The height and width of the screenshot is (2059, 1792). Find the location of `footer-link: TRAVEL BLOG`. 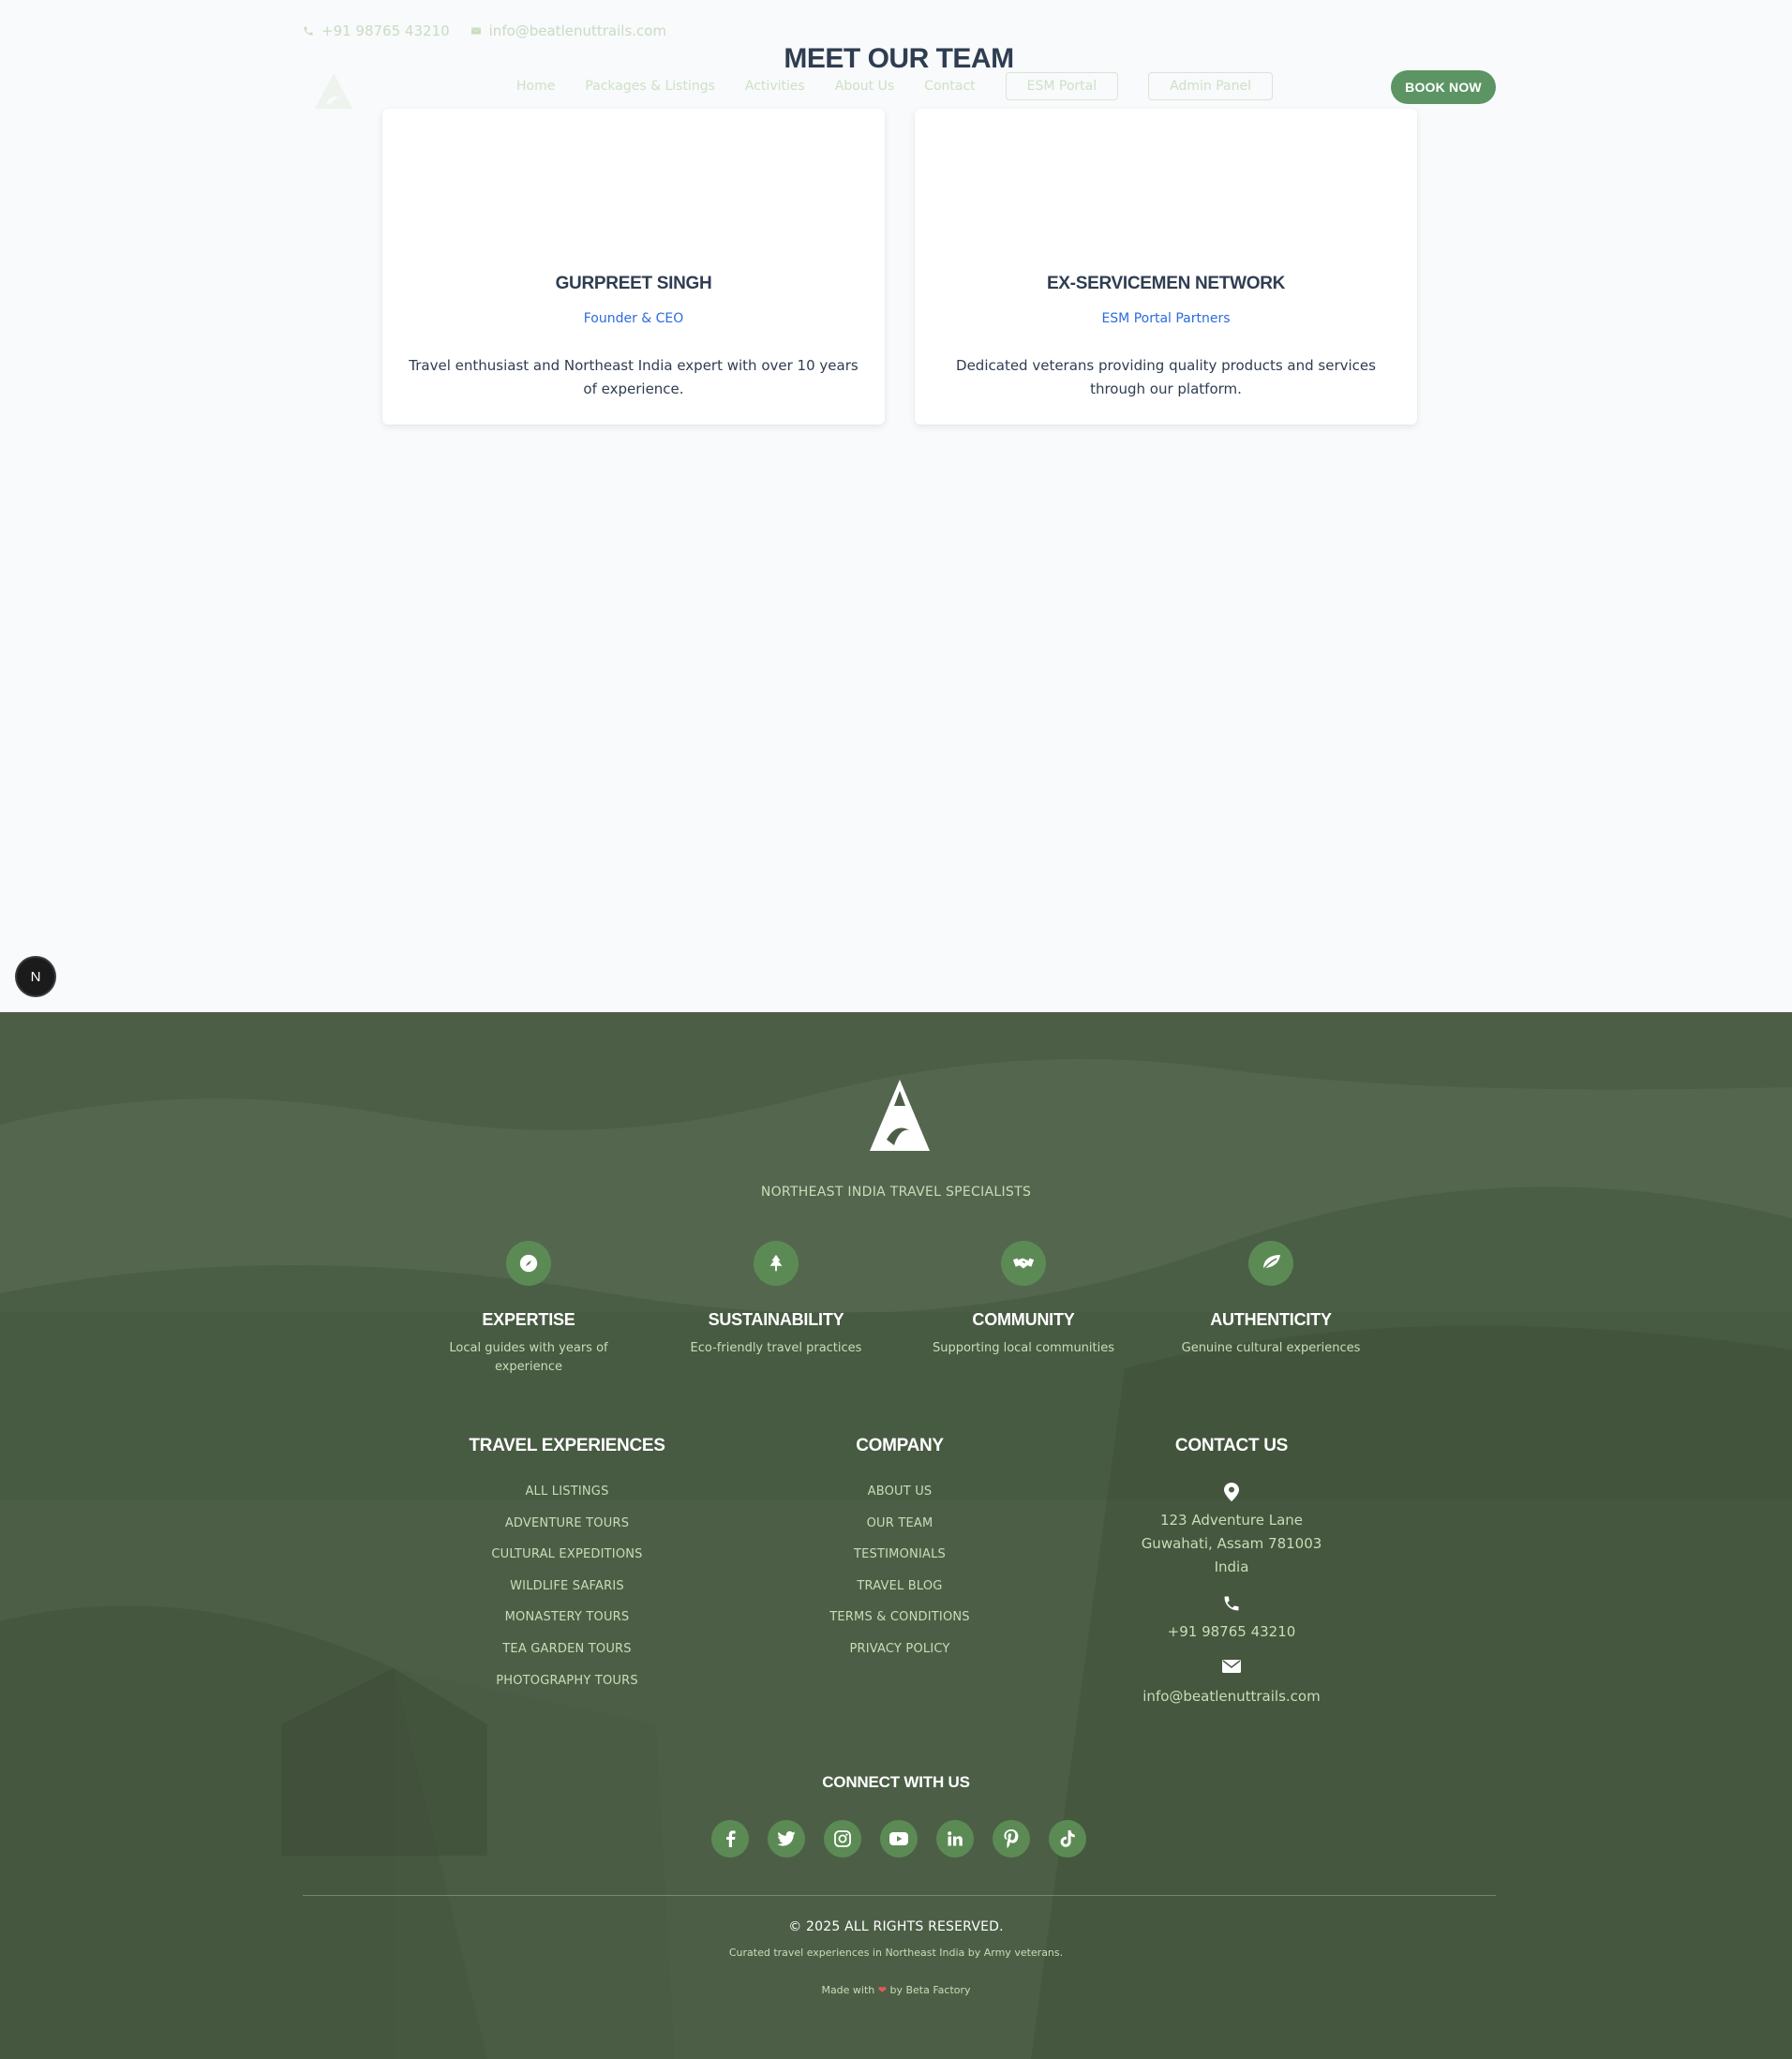

footer-link: TRAVEL BLOG is located at coordinates (900, 1593).